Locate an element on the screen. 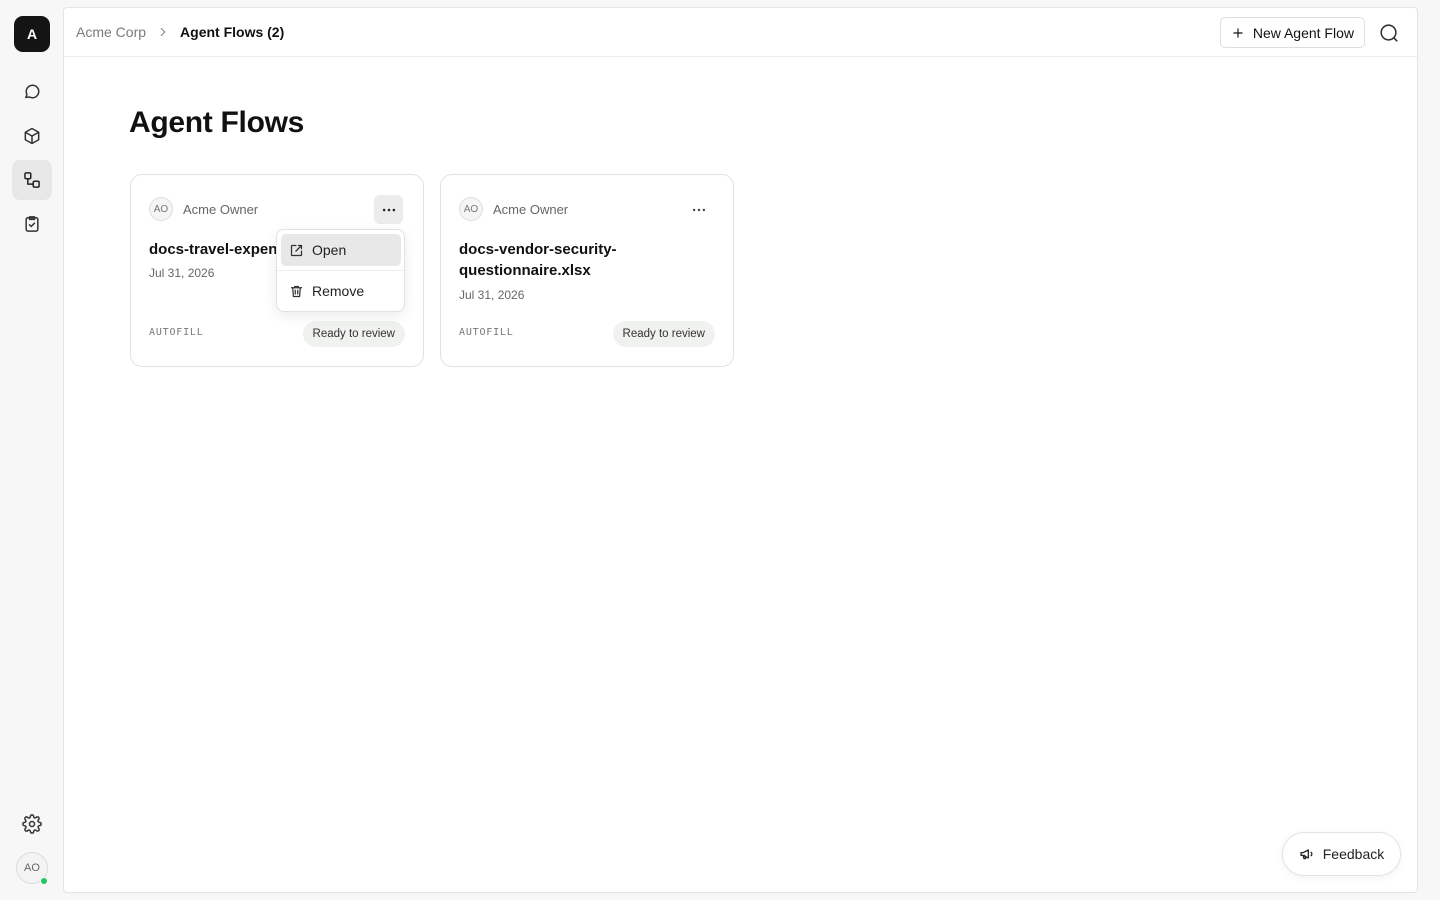 This screenshot has height=900, width=1440. card-file-name: docs-travel-expen is located at coordinates (213, 249).